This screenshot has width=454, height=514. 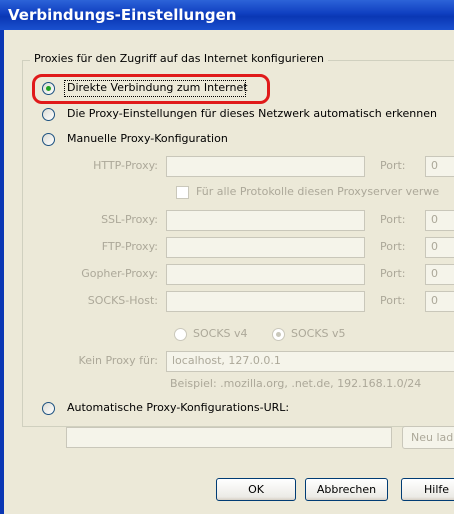 What do you see at coordinates (393, 219) in the screenshot?
I see `ssl-port-label: Port:` at bounding box center [393, 219].